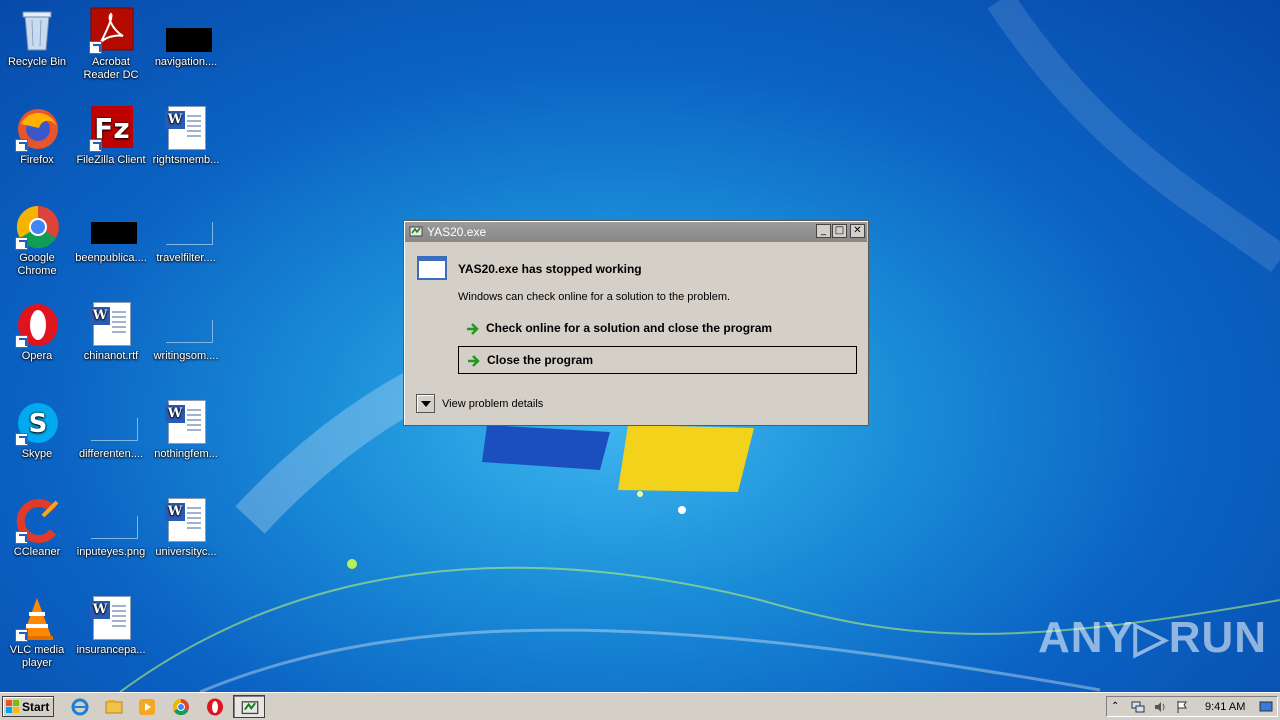  What do you see at coordinates (1182, 707) in the screenshot?
I see `action-center-flag-icon` at bounding box center [1182, 707].